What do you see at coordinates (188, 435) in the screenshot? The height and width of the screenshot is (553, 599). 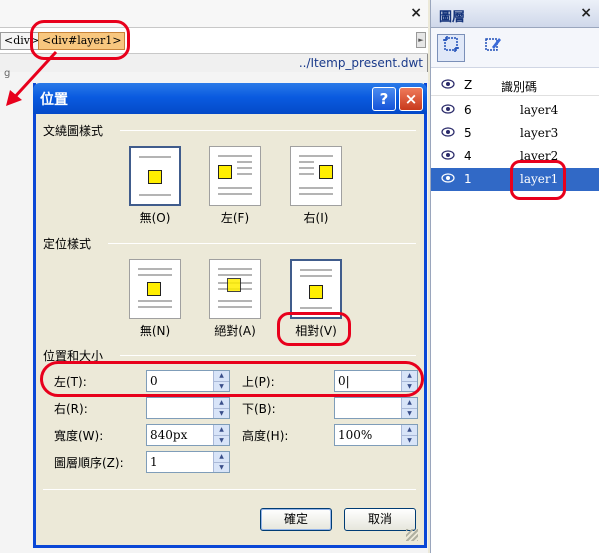 I see `width-input: 840px ▲ ▼` at bounding box center [188, 435].